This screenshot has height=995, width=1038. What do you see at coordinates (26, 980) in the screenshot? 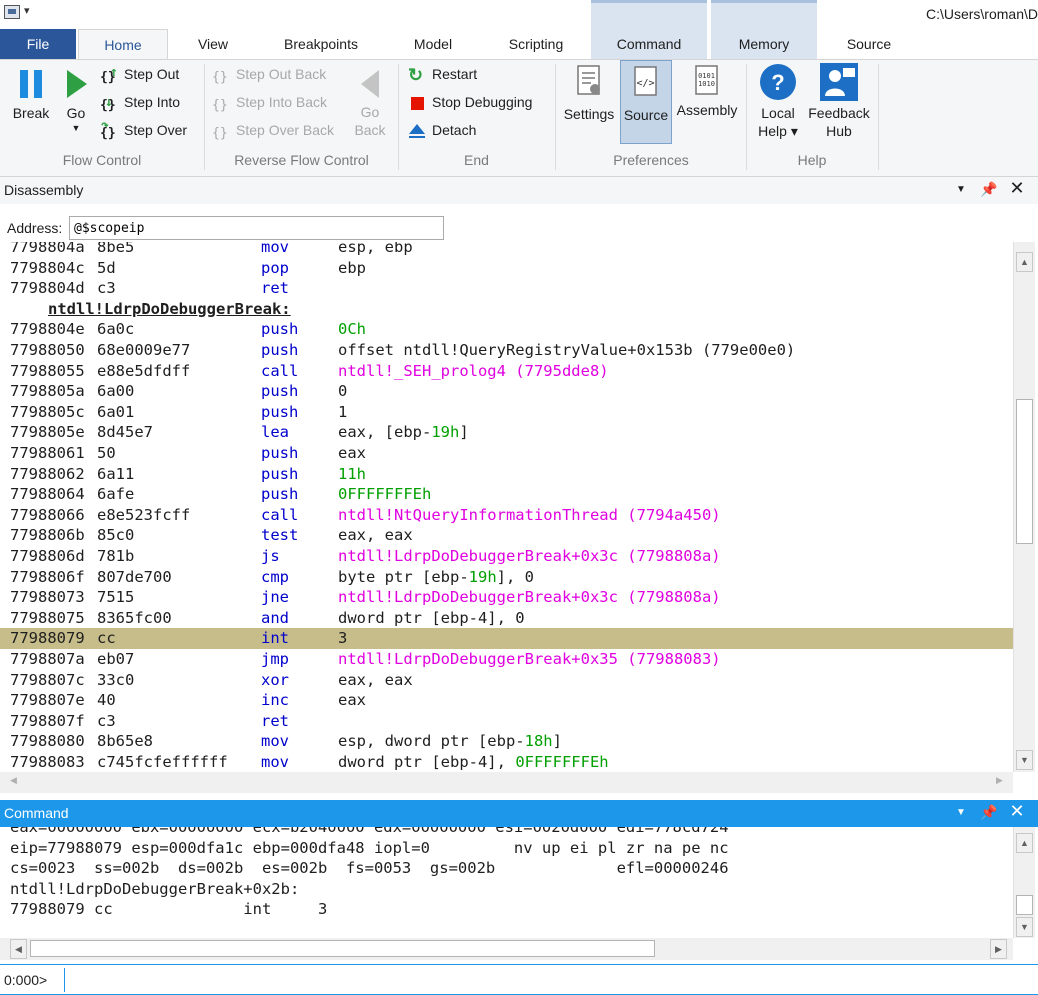
I see `command-prompt: 0:000>` at bounding box center [26, 980].